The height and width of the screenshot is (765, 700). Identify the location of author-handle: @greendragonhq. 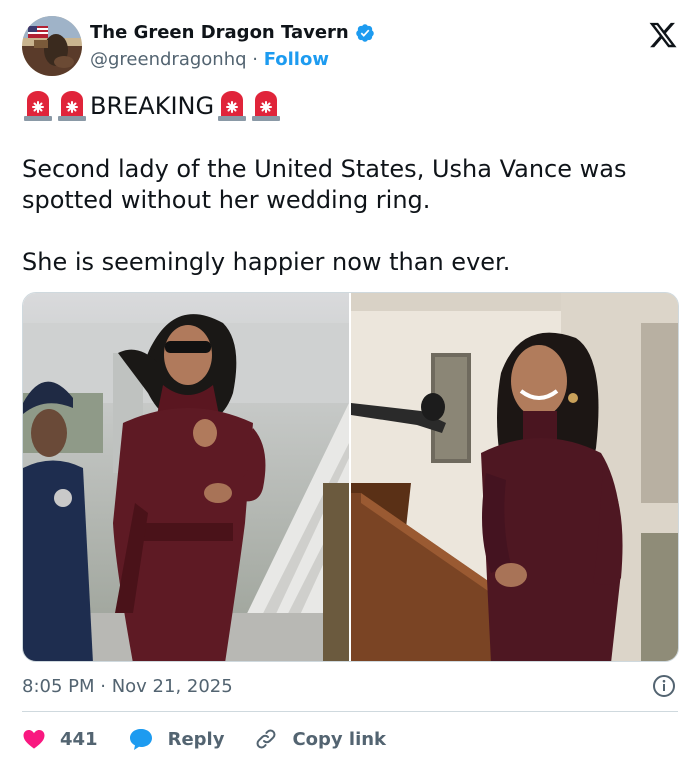
(168, 59).